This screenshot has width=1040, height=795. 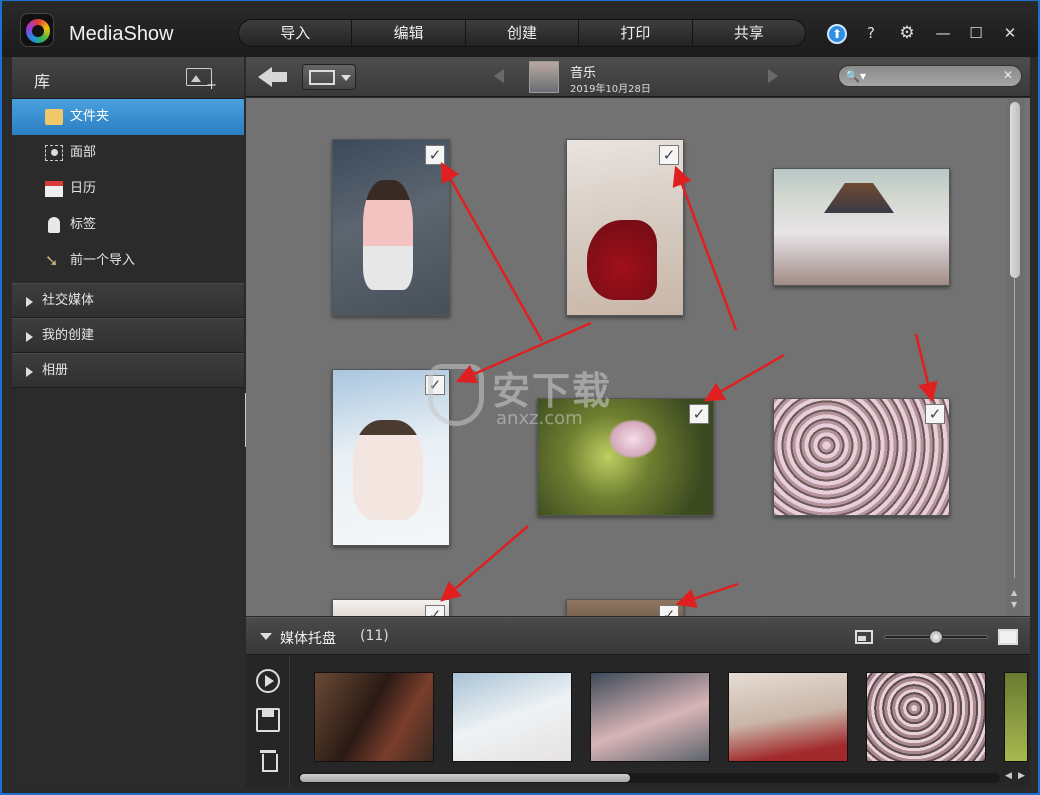 What do you see at coordinates (634, 33) in the screenshot?
I see `menu-print: 打印` at bounding box center [634, 33].